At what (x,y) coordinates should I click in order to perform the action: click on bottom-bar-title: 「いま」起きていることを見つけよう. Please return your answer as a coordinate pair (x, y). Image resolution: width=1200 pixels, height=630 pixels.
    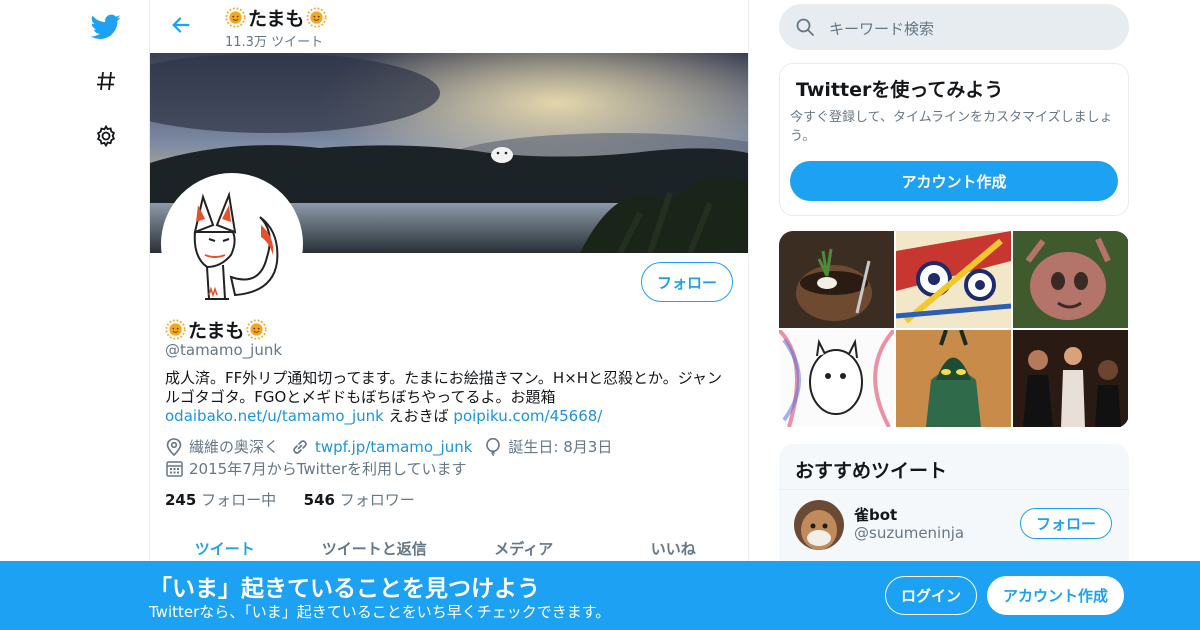
    Looking at the image, I should click on (344, 589).